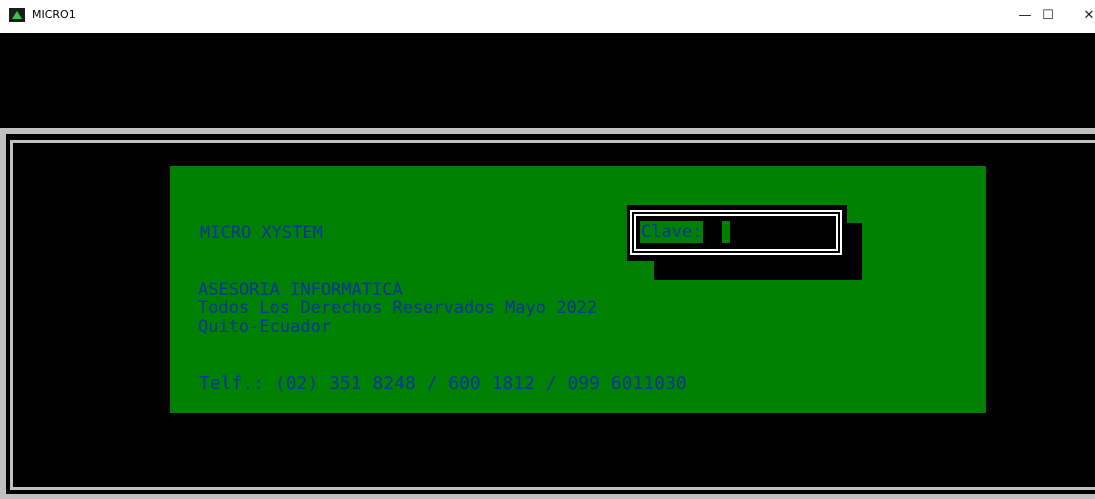 The image size is (1095, 499). What do you see at coordinates (726, 232) in the screenshot?
I see `password-input` at bounding box center [726, 232].